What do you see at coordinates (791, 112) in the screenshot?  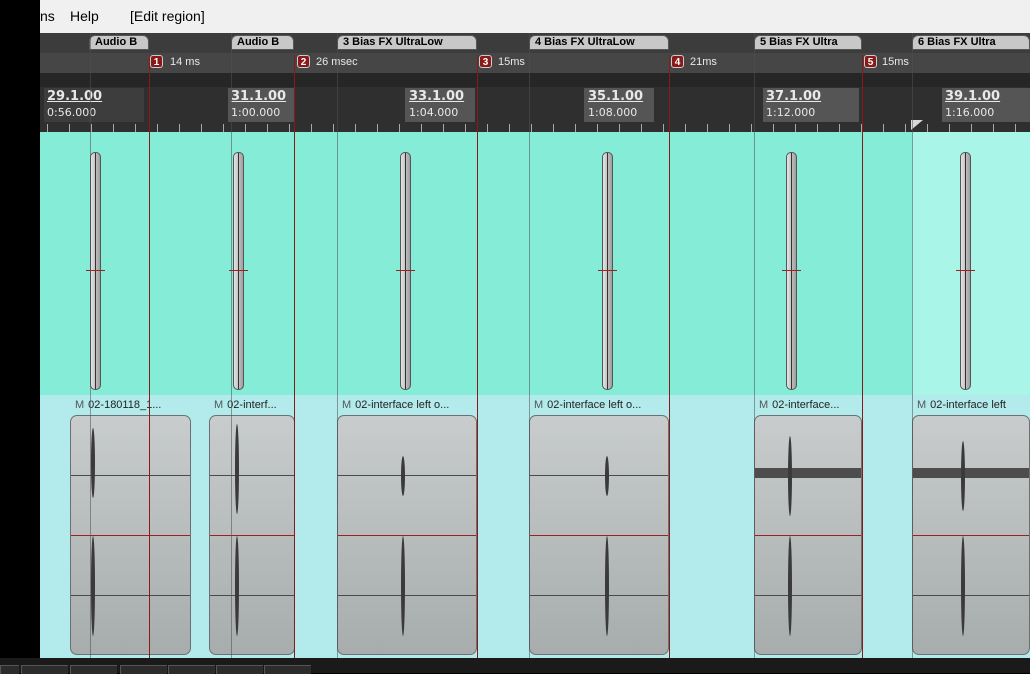 I see `ruler-time: 1:12.000` at bounding box center [791, 112].